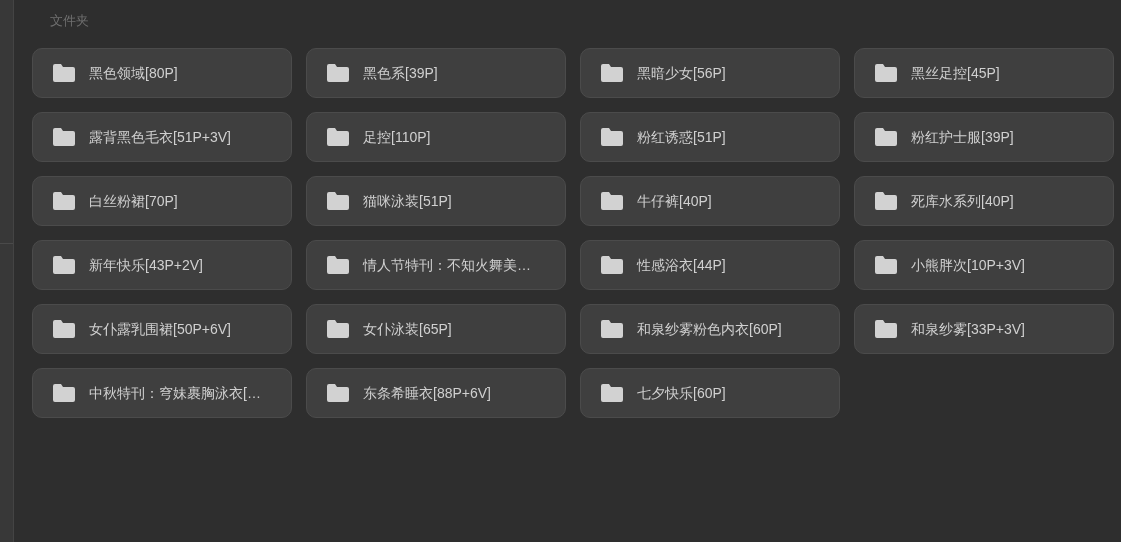  Describe the element at coordinates (436, 393) in the screenshot. I see `folder-button: 东条希睡衣[88P+6V]` at that location.